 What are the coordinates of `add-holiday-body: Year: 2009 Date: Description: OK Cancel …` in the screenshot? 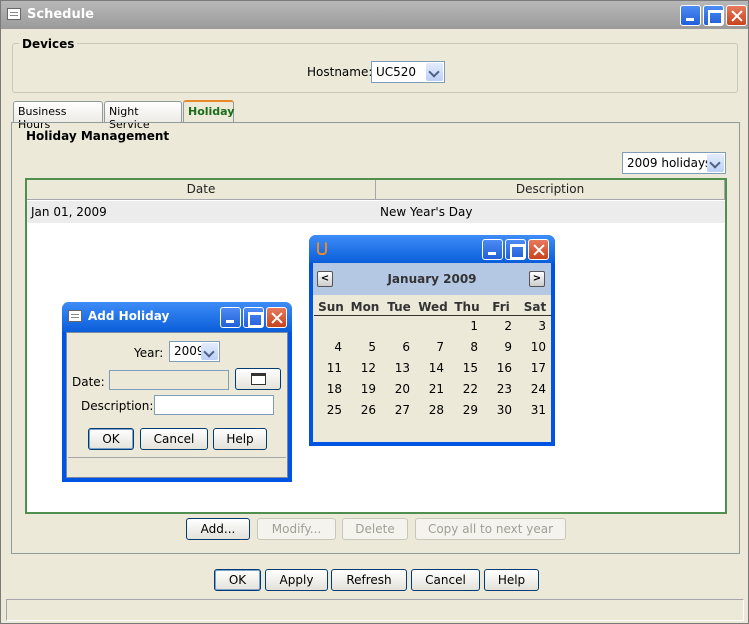 It's located at (177, 405).